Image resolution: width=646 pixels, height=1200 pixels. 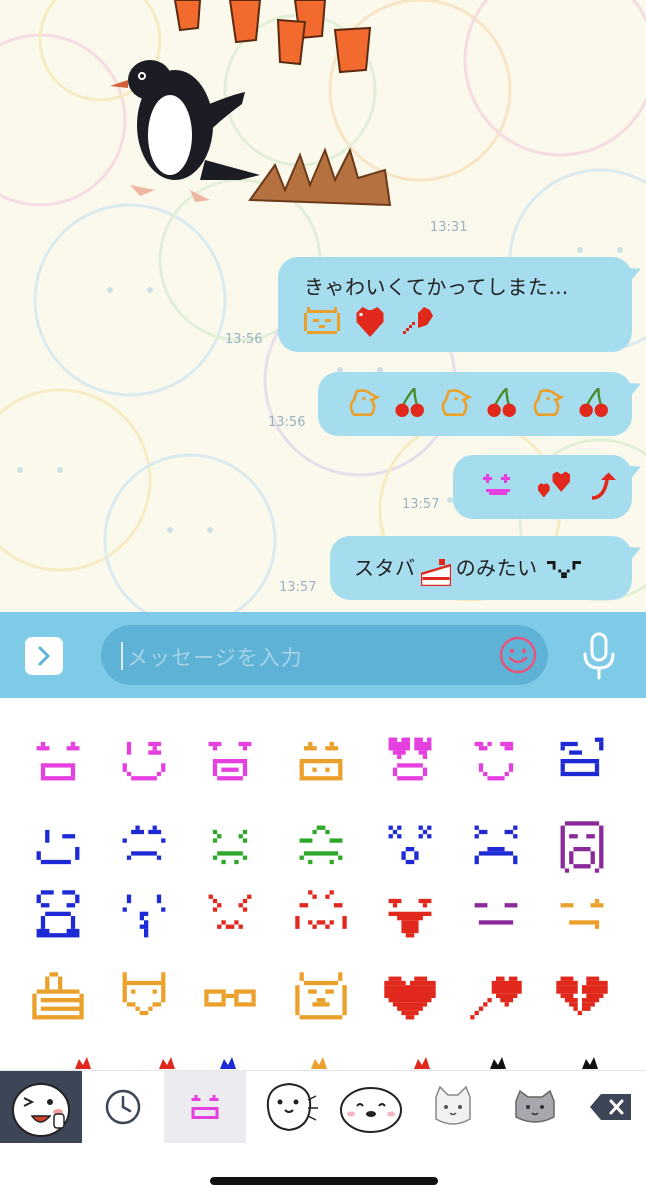 What do you see at coordinates (41, 1110) in the screenshot?
I see `character-sticker-icon` at bounding box center [41, 1110].